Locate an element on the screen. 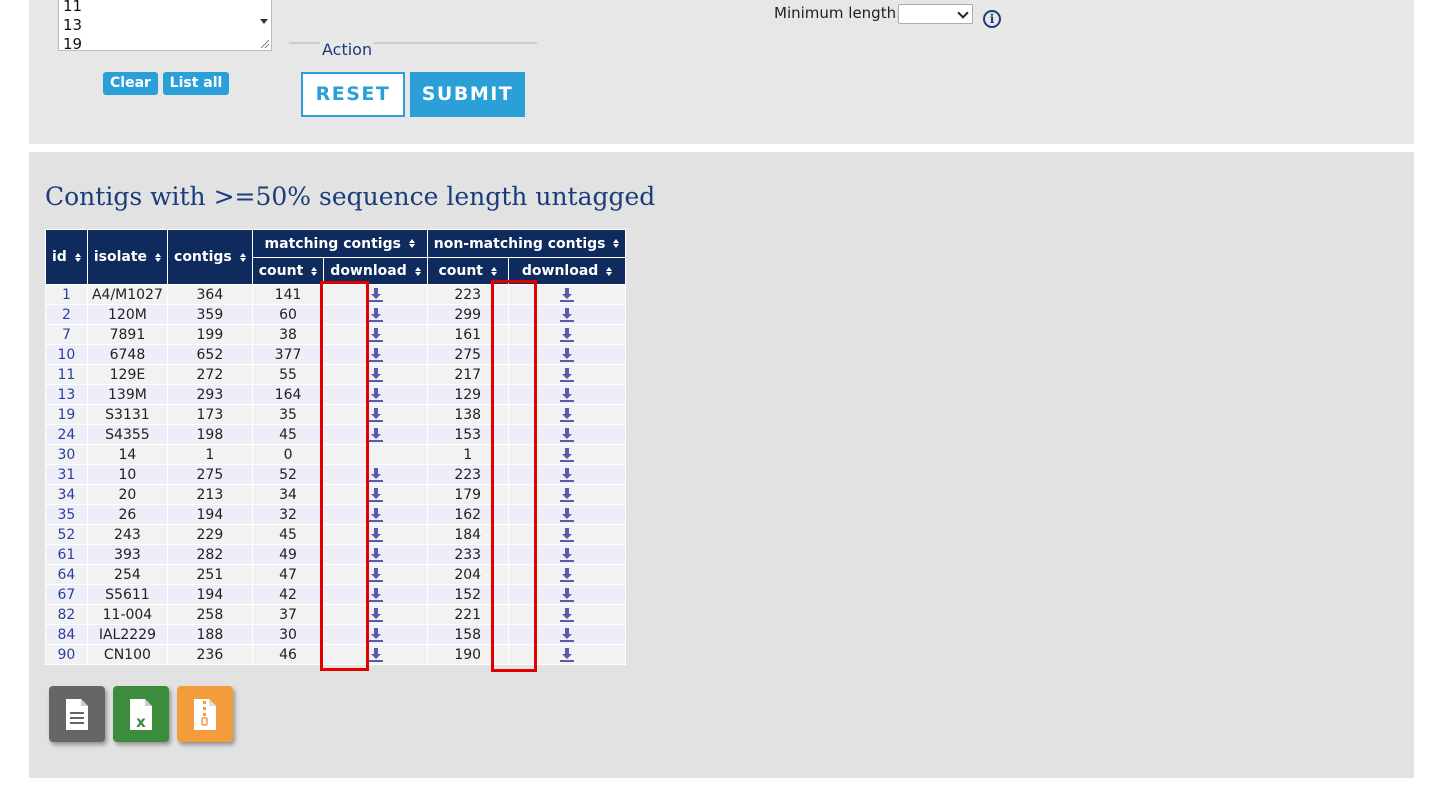 The height and width of the screenshot is (786, 1443). scroll-down-arrow is located at coordinates (264, 21).